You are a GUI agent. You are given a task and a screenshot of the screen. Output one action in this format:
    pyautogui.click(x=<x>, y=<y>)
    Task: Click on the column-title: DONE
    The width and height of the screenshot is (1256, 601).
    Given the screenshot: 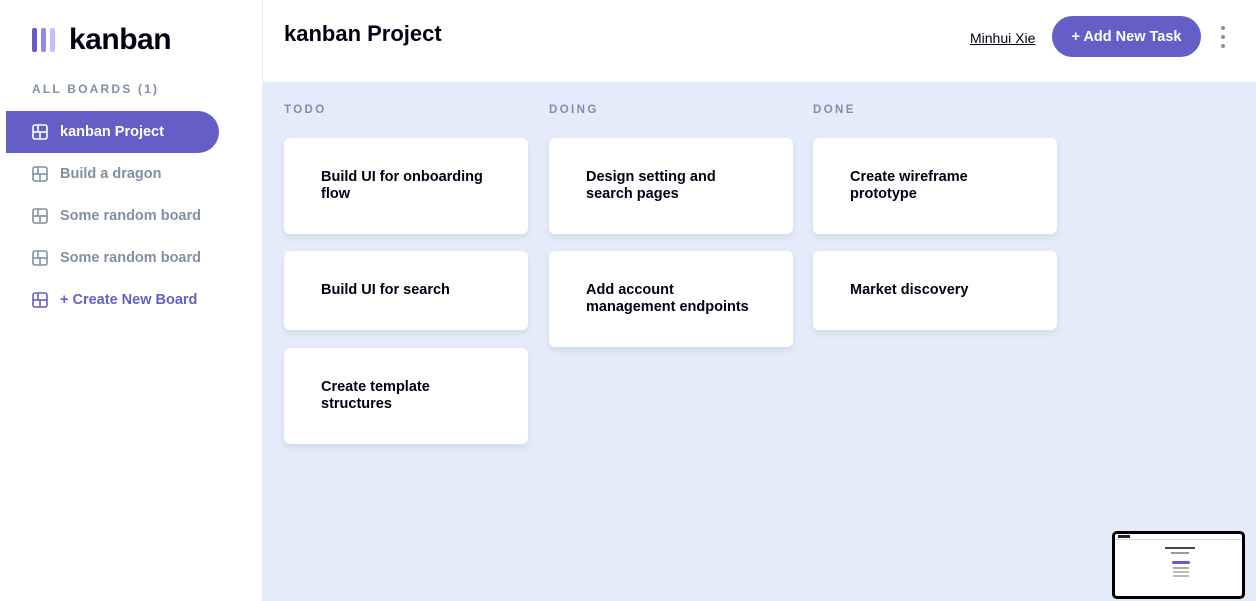 What is the action you would take?
    pyautogui.click(x=834, y=110)
    